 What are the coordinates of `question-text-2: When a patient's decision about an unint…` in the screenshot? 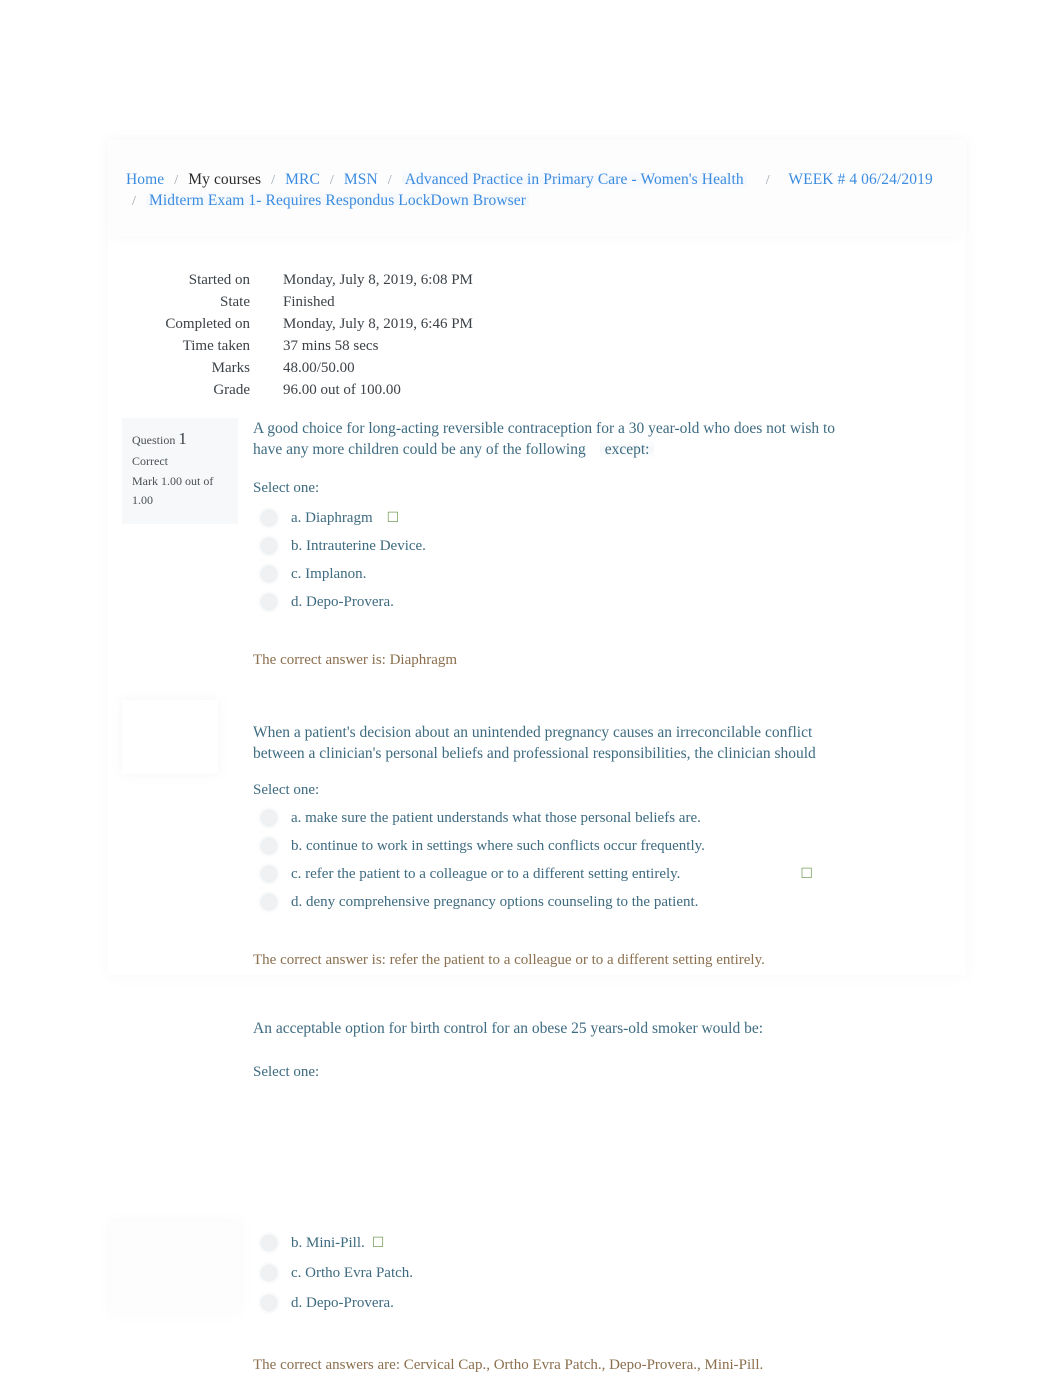 It's located at (553, 743).